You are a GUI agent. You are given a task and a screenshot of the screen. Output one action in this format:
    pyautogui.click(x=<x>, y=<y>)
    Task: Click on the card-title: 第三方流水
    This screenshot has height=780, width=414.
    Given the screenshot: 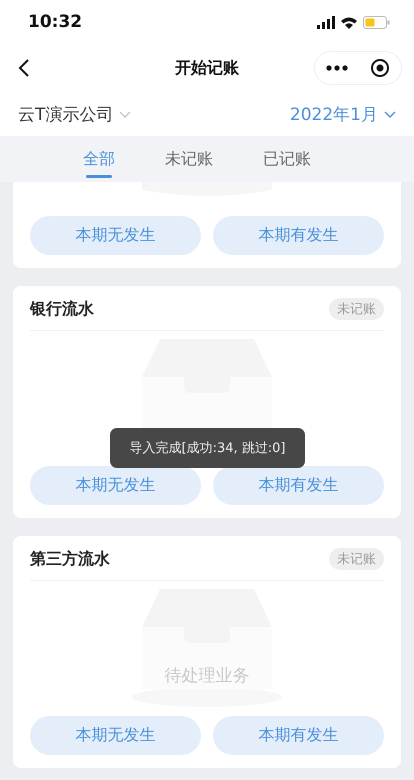 What is the action you would take?
    pyautogui.click(x=70, y=559)
    